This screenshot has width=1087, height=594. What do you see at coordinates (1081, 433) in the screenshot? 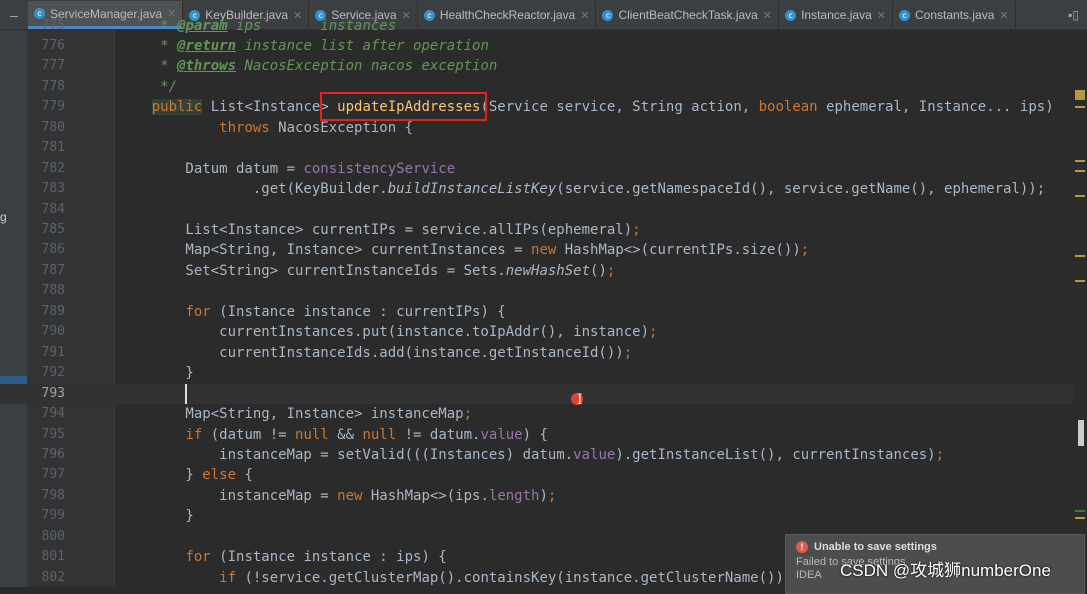
I see `scrollbar-thumb` at bounding box center [1081, 433].